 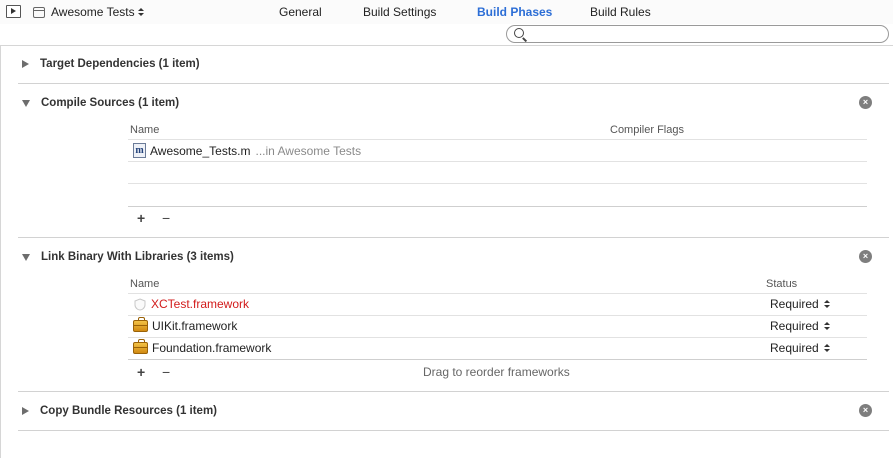 What do you see at coordinates (166, 218) in the screenshot?
I see `remove-file-button: −` at bounding box center [166, 218].